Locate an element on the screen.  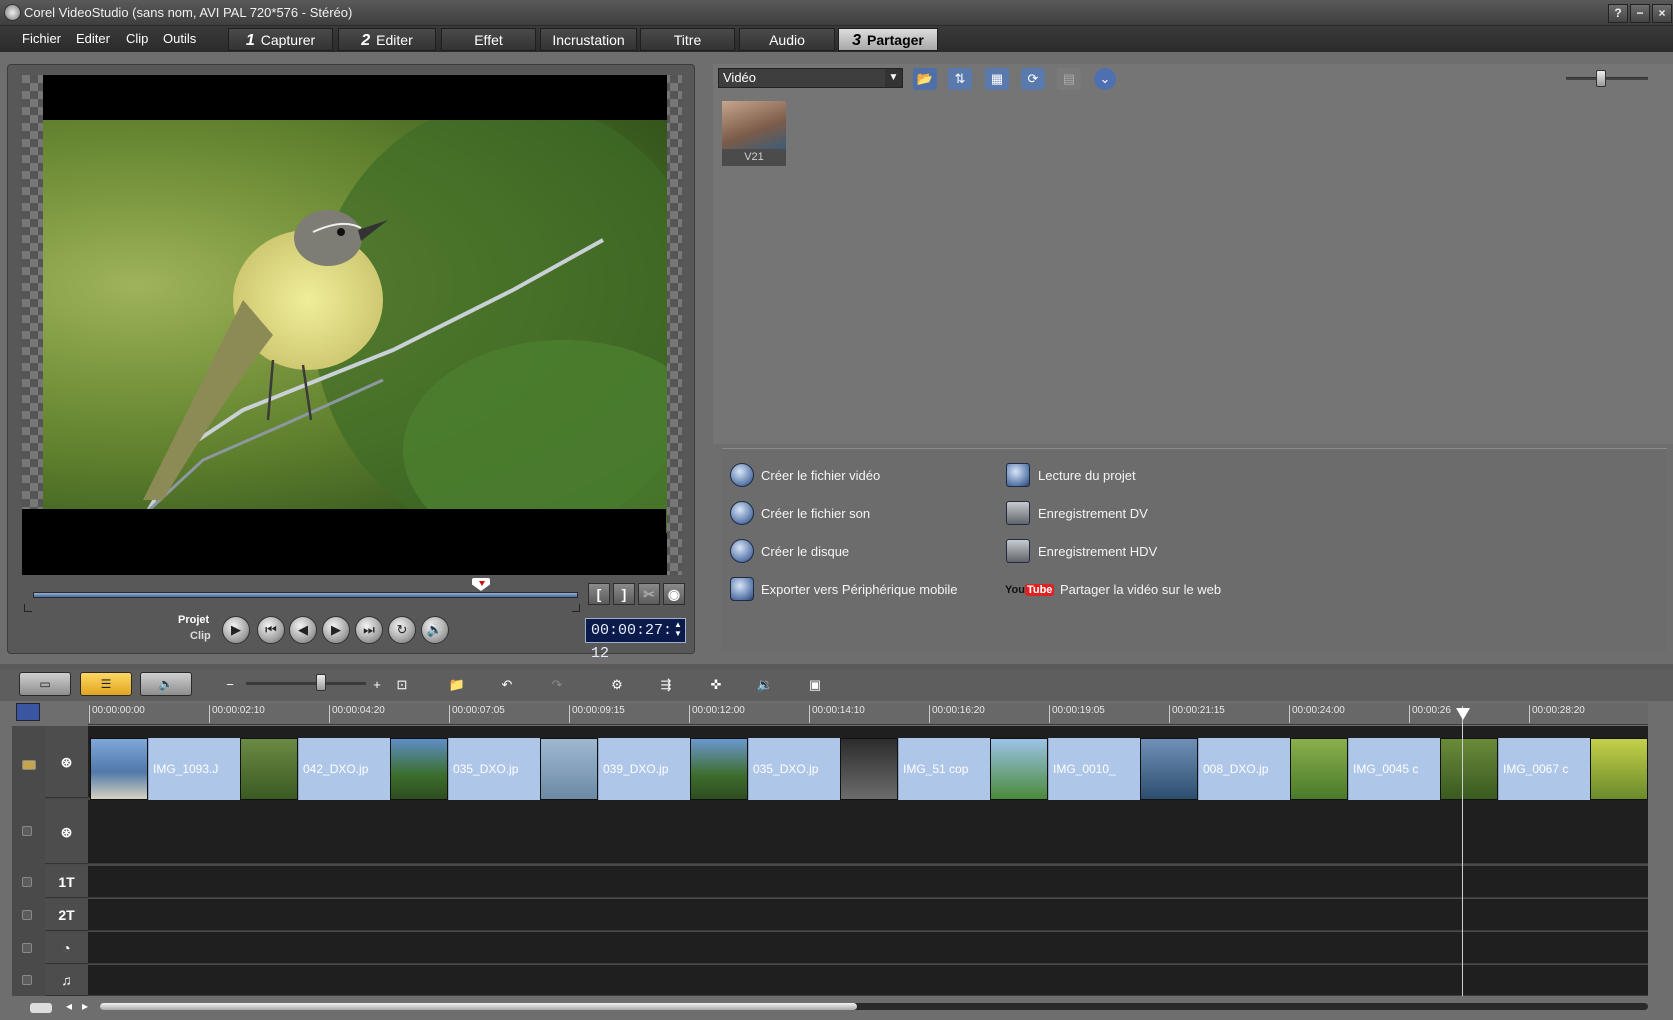
snapshot-button: ◉ is located at coordinates (674, 594).